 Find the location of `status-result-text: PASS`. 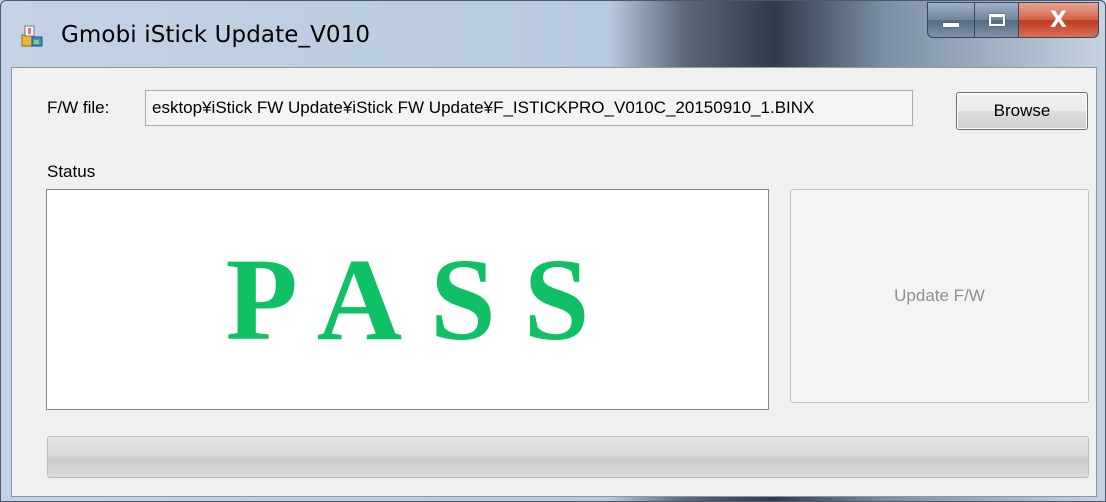

status-result-text: PASS is located at coordinates (421, 299).